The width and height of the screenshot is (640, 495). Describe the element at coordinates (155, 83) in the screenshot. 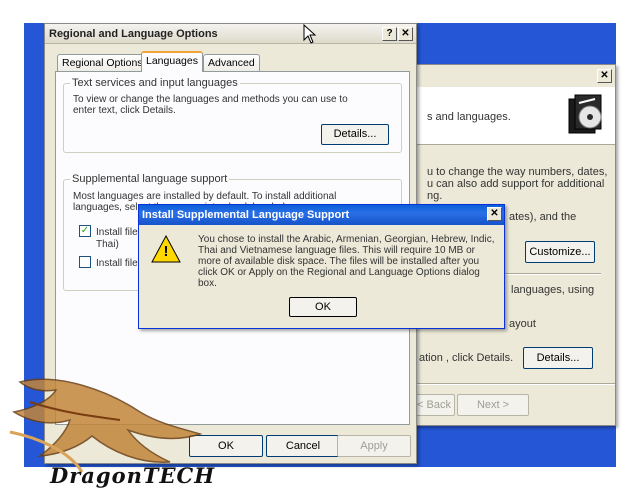

I see `text-services-legend: Text services and input languages` at that location.